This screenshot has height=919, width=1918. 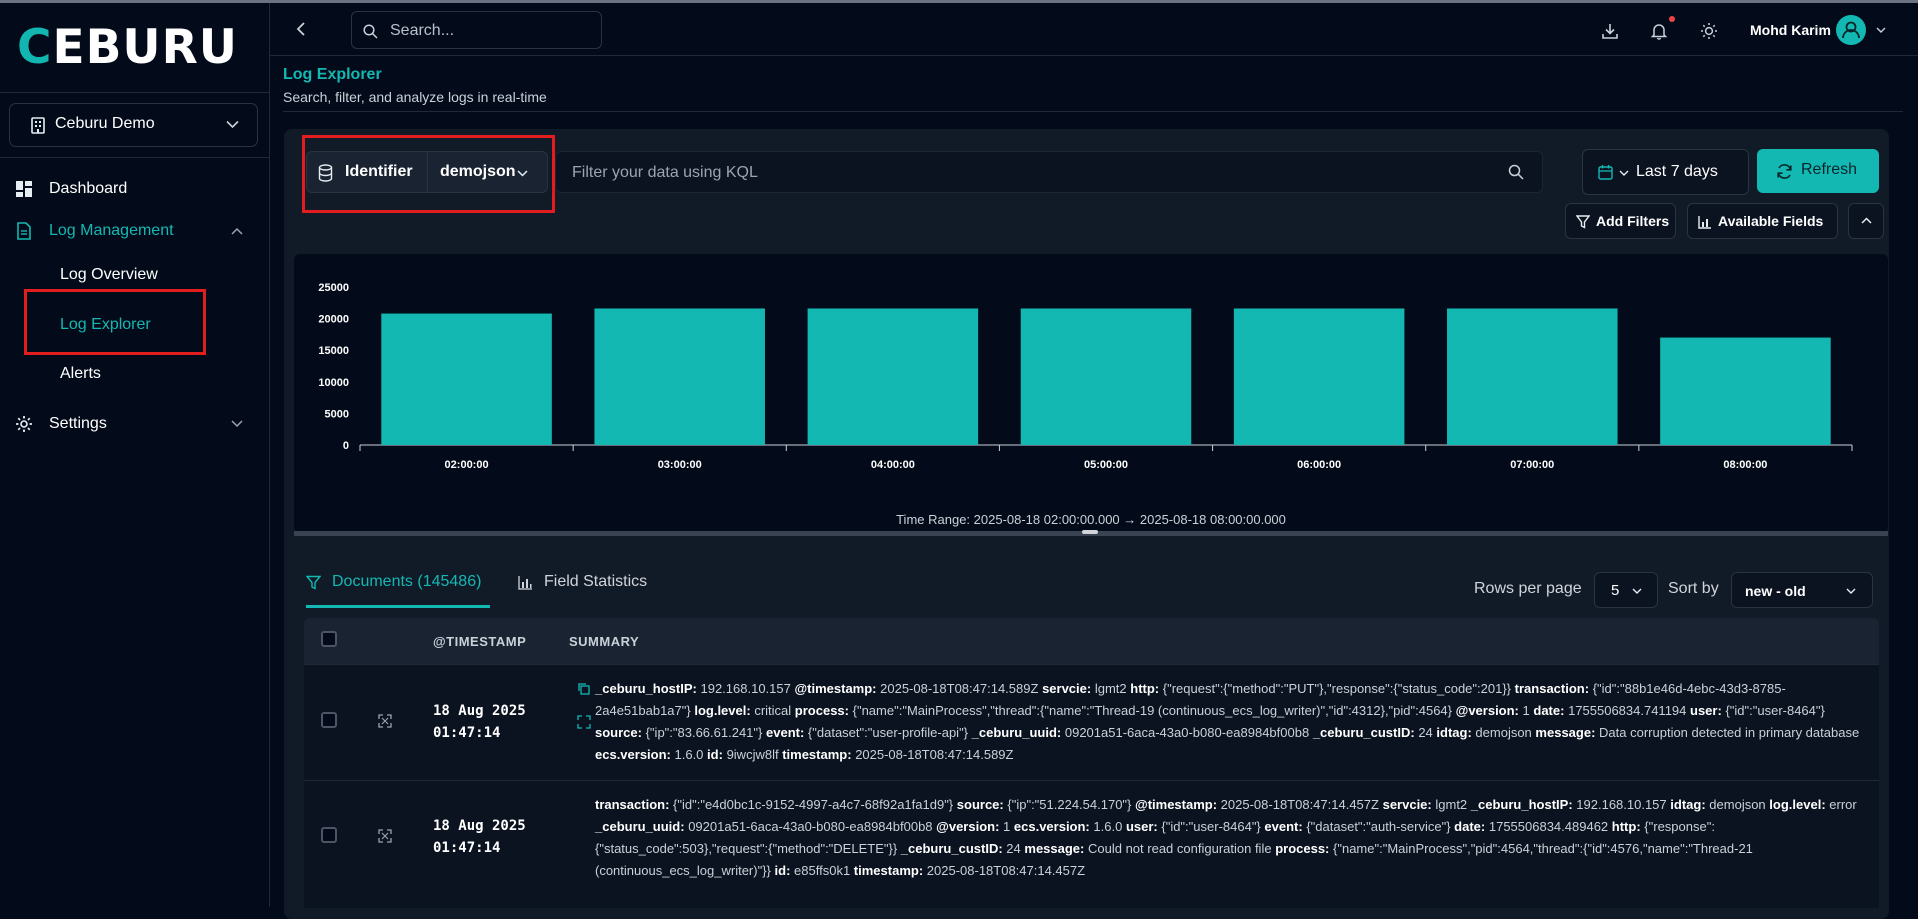 I want to click on rows-per-page-select: 5, so click(x=1626, y=590).